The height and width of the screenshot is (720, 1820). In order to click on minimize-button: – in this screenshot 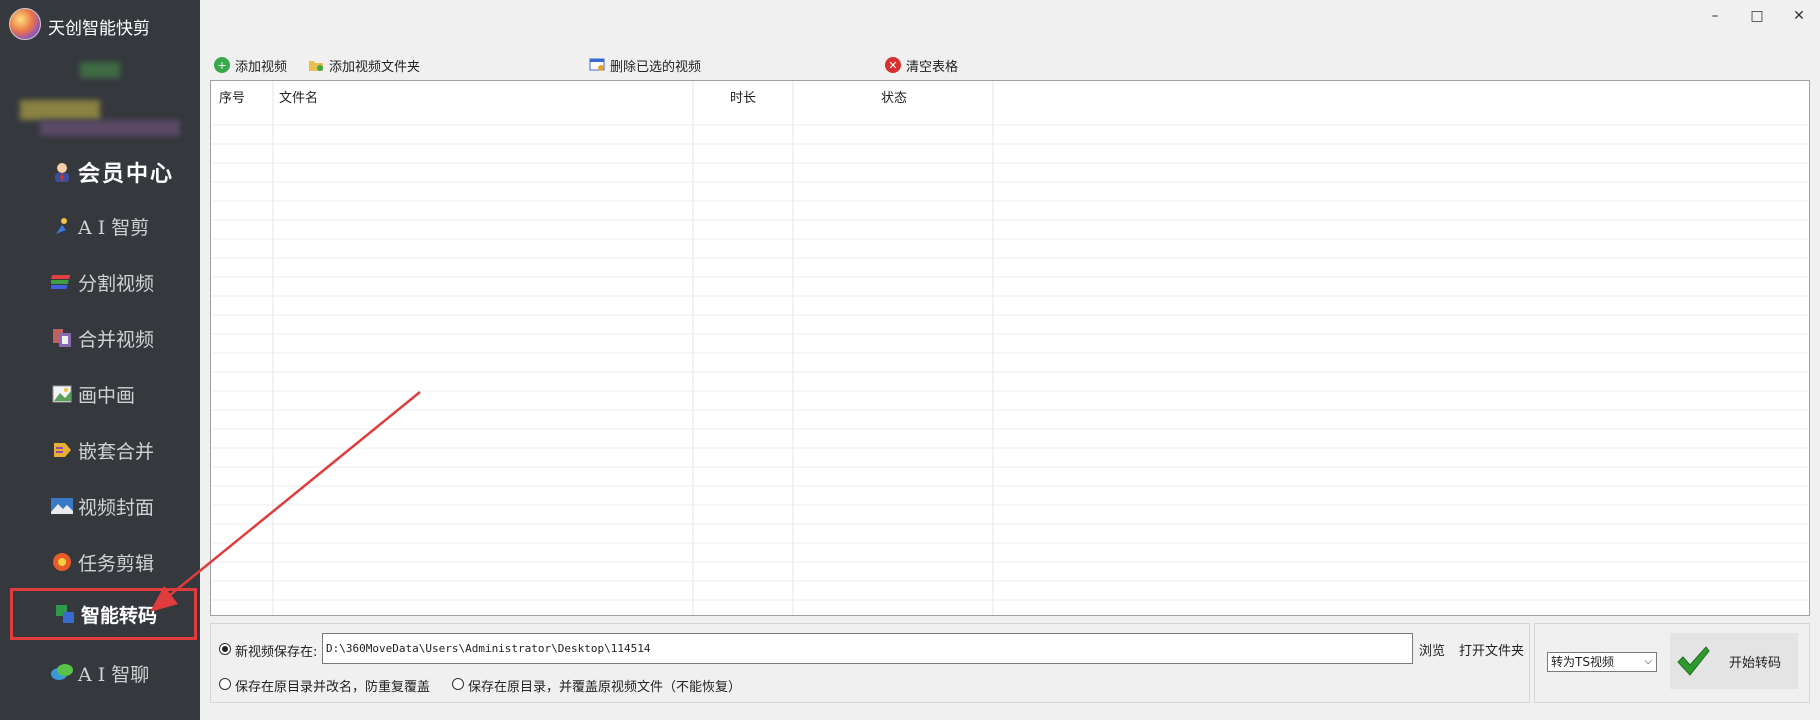, I will do `click(1715, 16)`.